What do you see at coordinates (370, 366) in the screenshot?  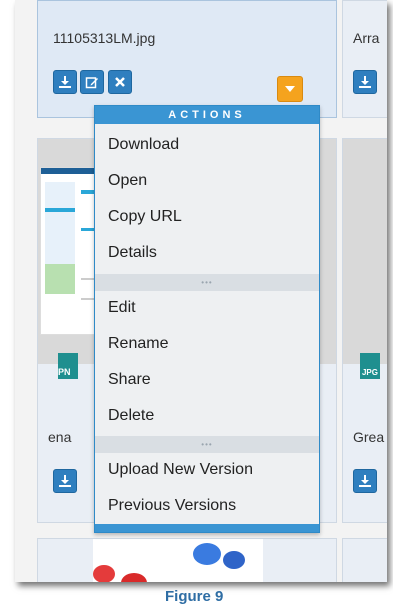 I see `jpg-file-icon: JPG` at bounding box center [370, 366].